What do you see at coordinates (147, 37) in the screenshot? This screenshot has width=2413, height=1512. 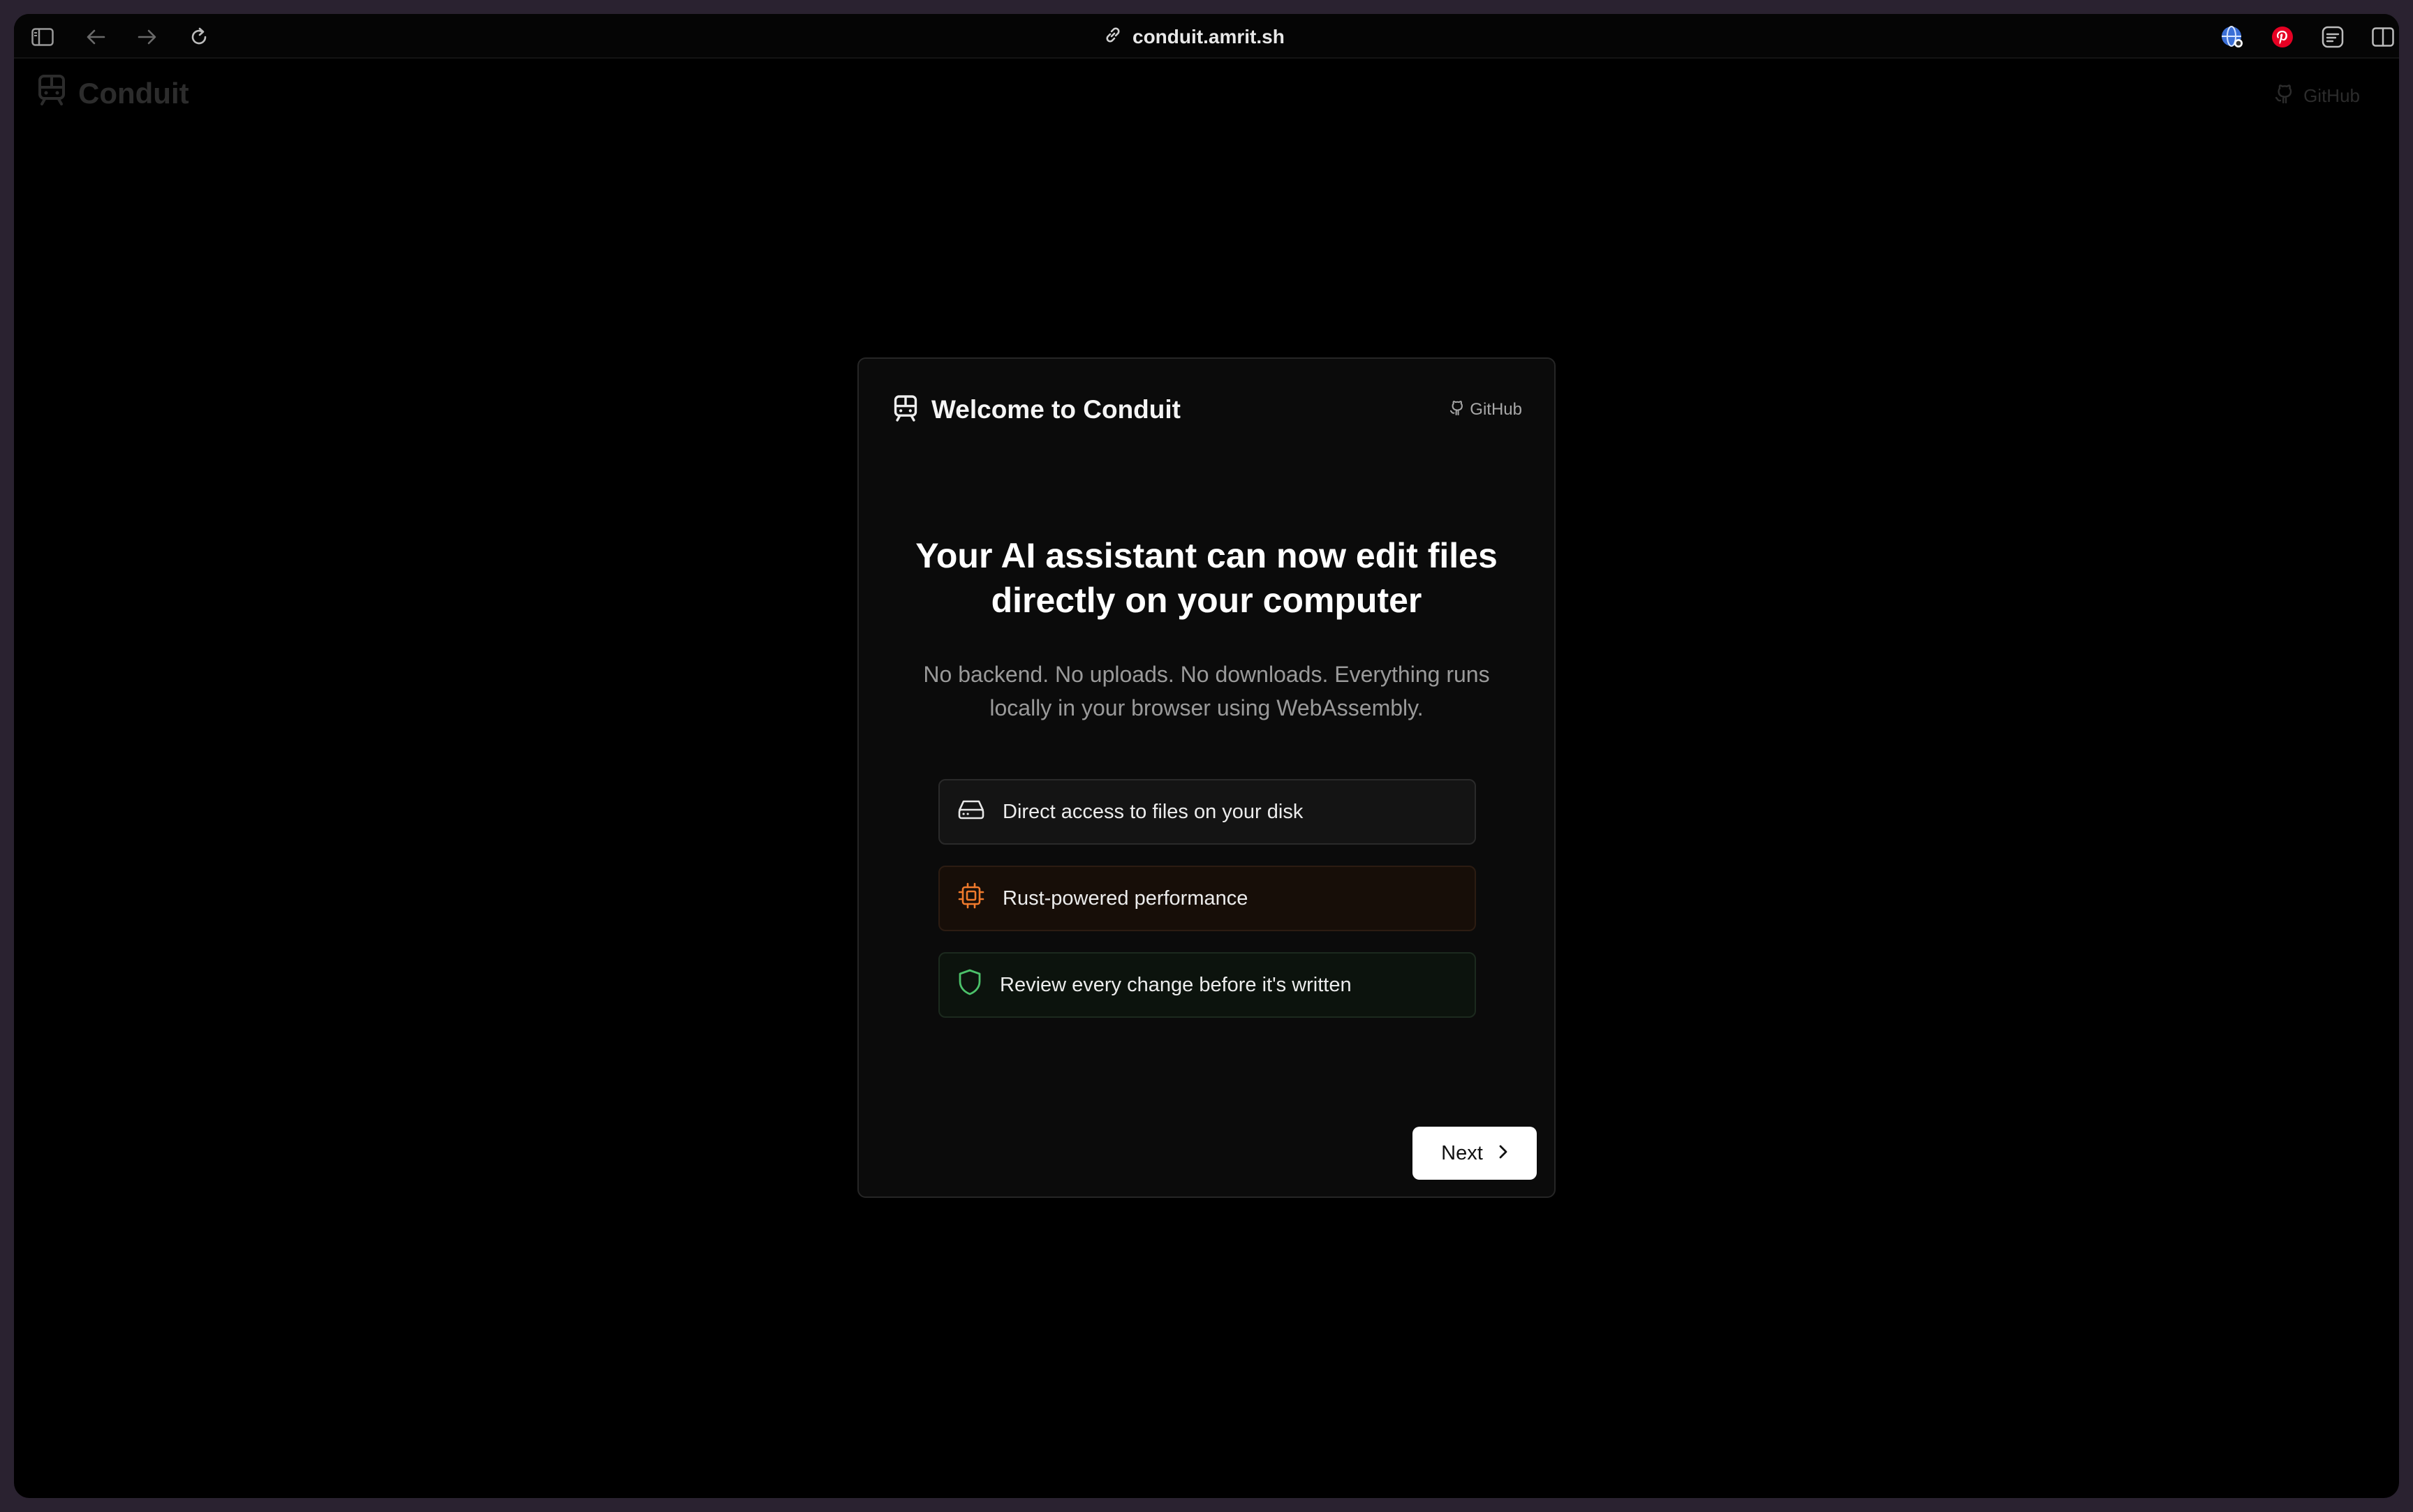 I see `forward-arrow-icon` at bounding box center [147, 37].